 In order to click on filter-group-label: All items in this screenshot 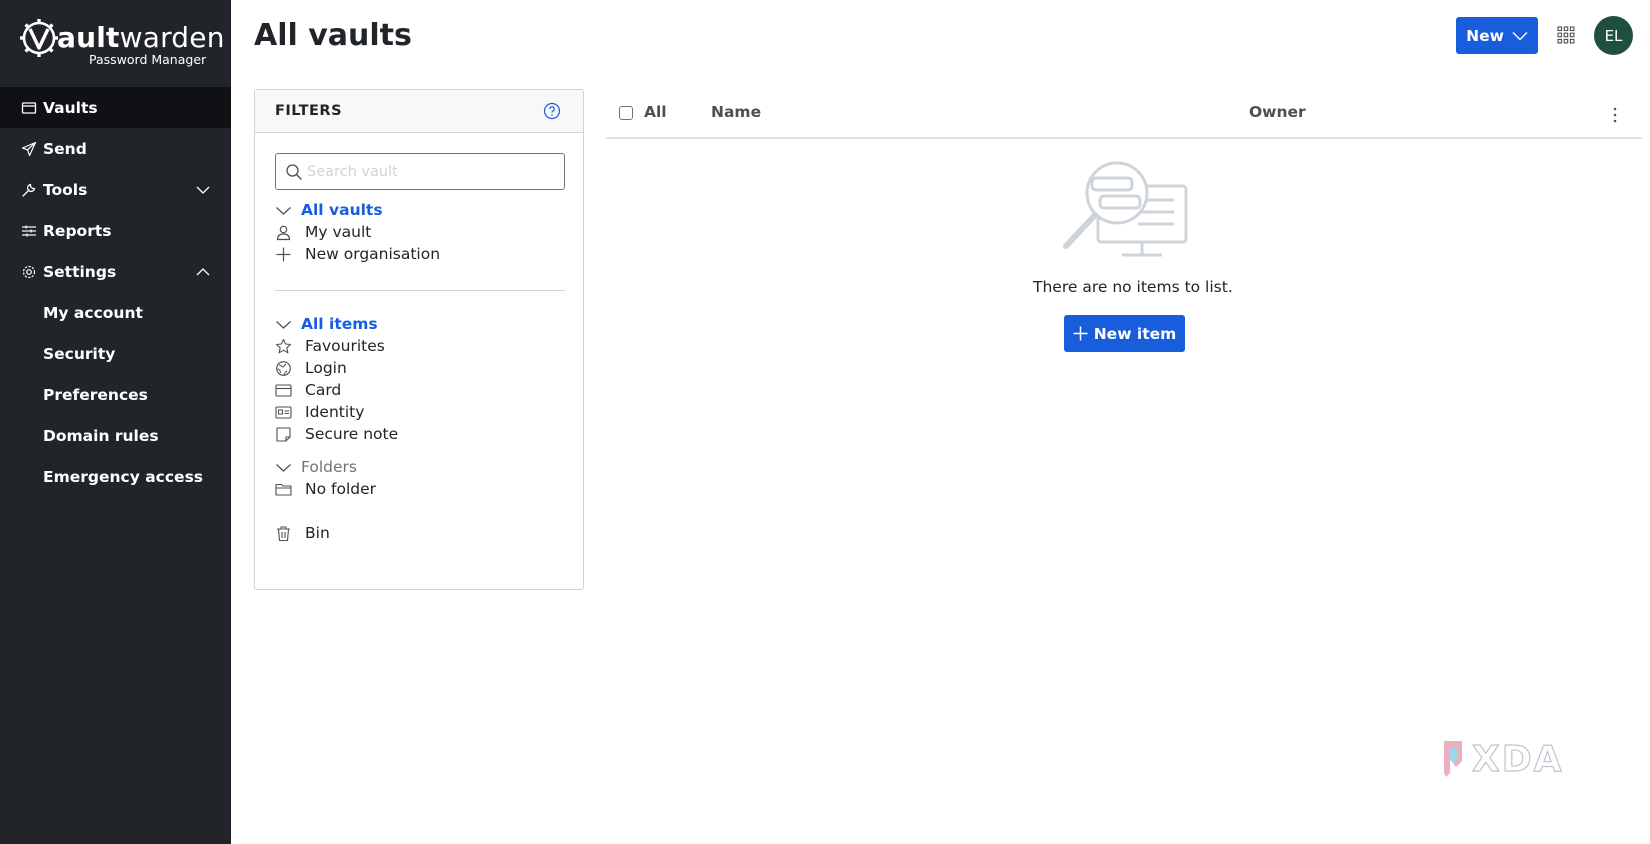, I will do `click(339, 324)`.